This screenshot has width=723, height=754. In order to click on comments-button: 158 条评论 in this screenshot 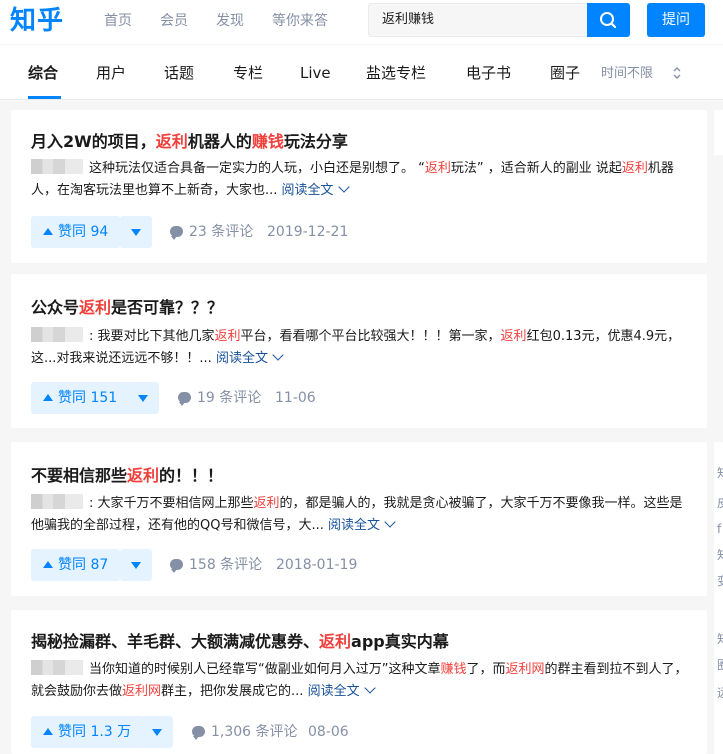, I will do `click(216, 565)`.